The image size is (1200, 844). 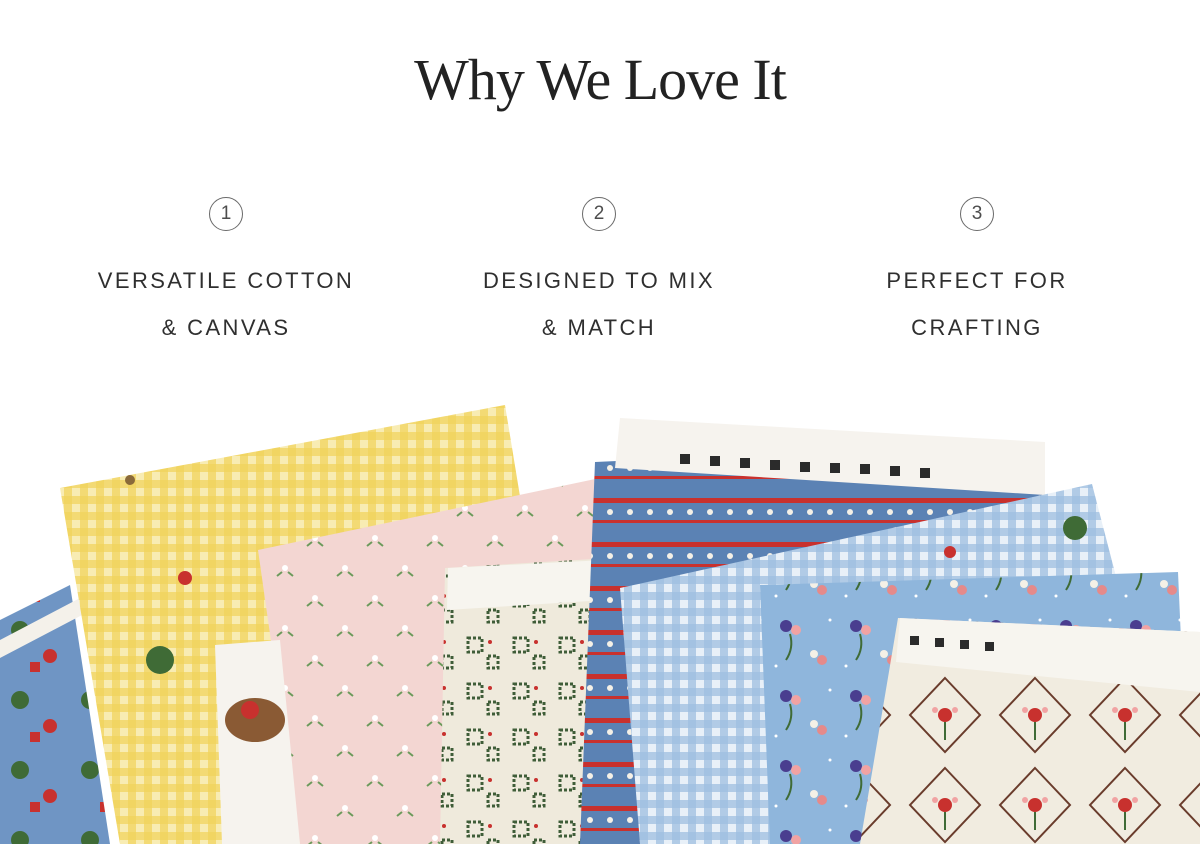 What do you see at coordinates (977, 214) in the screenshot?
I see `number-3-badge: 3` at bounding box center [977, 214].